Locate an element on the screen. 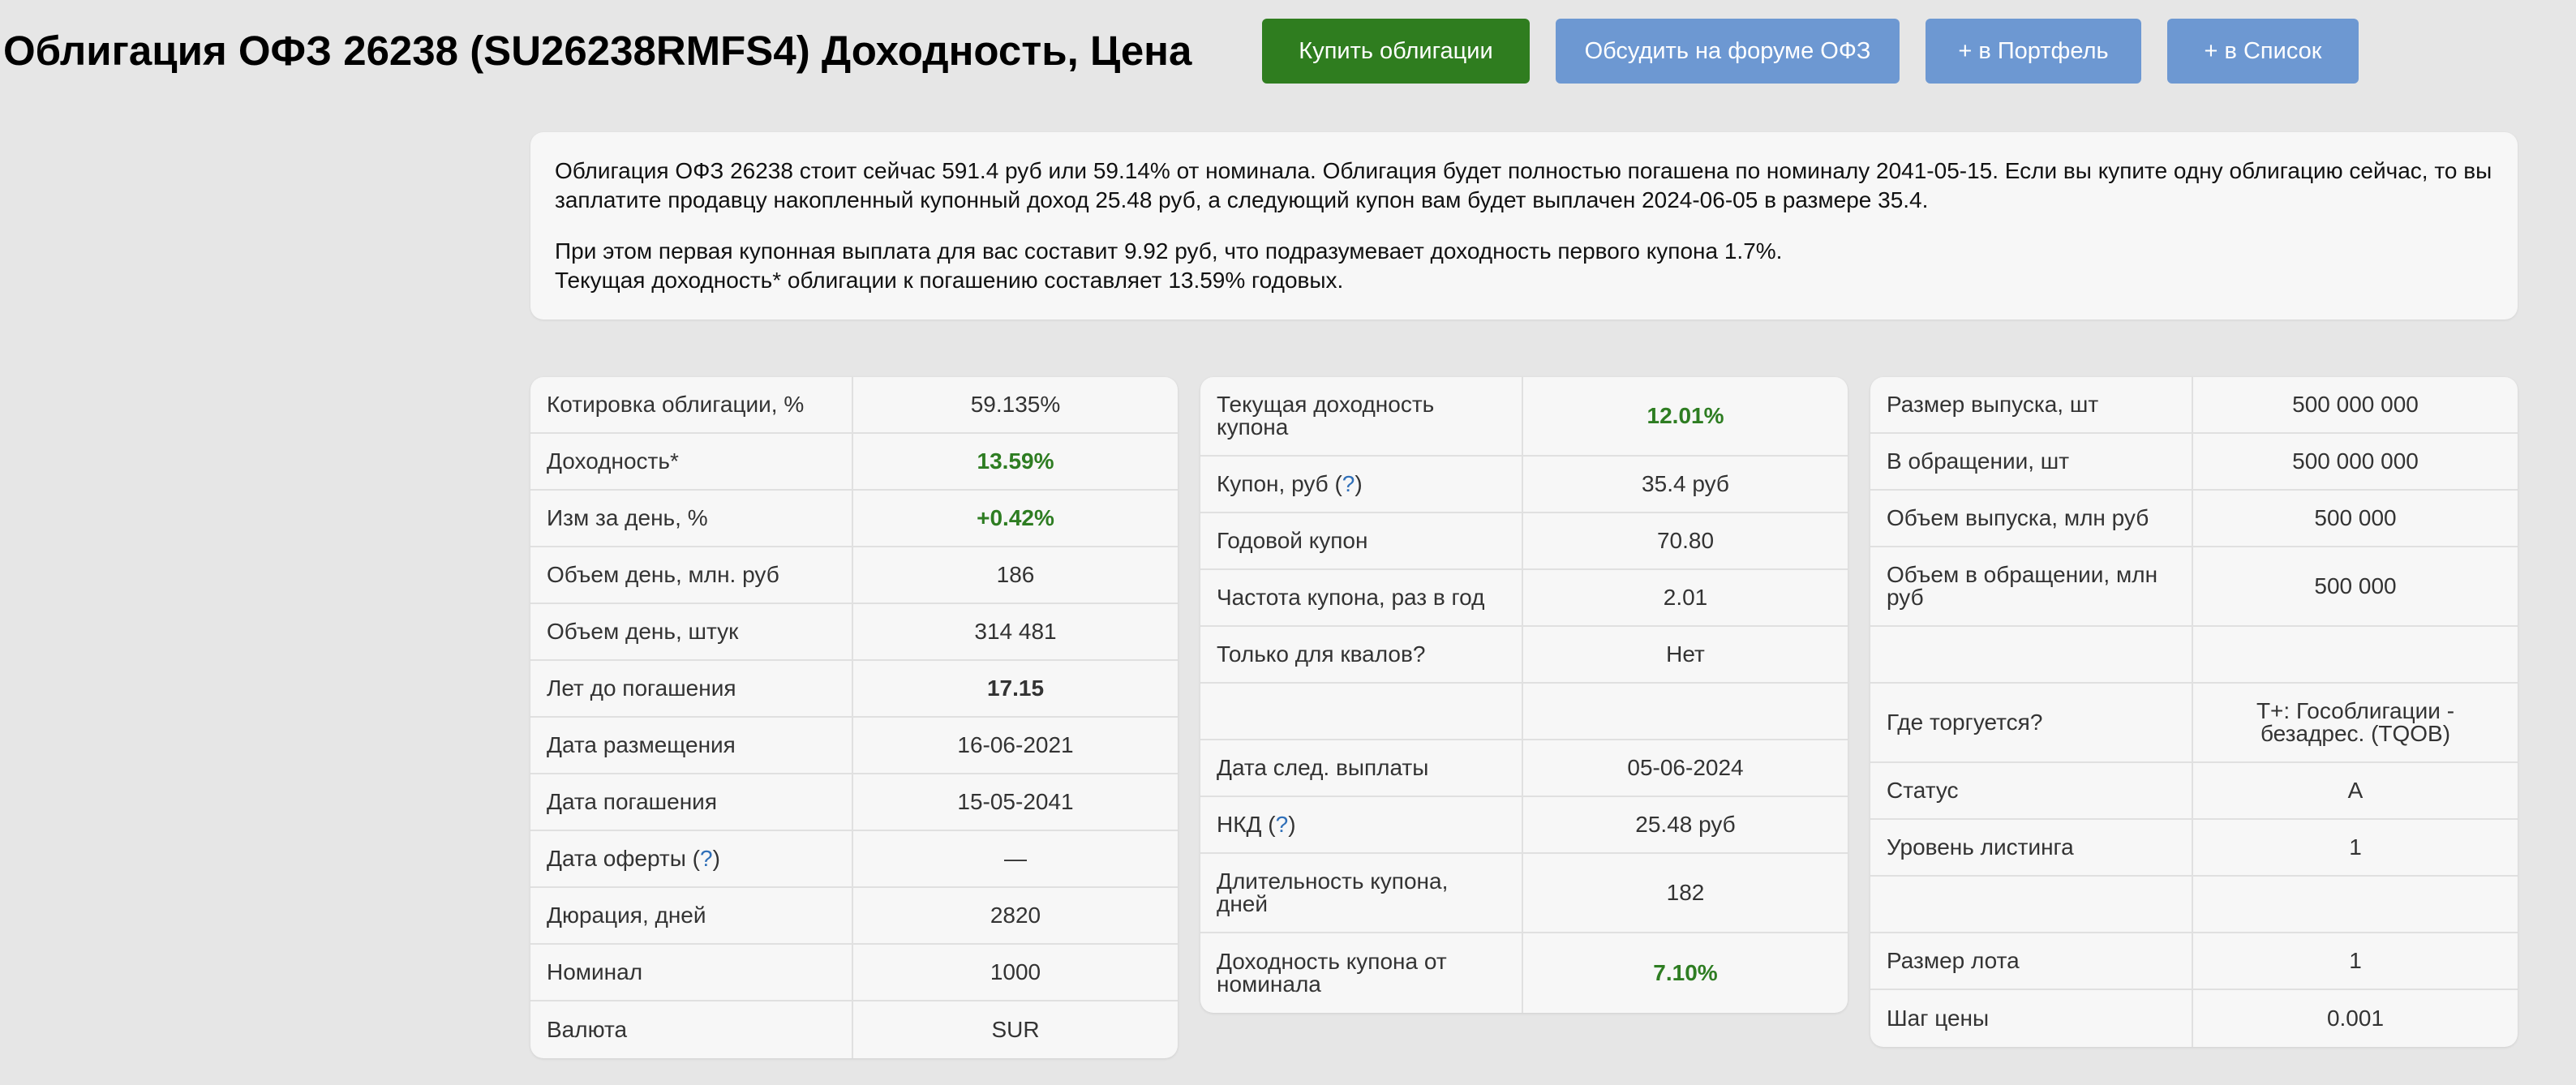  row-value: 186 is located at coordinates (1015, 574).